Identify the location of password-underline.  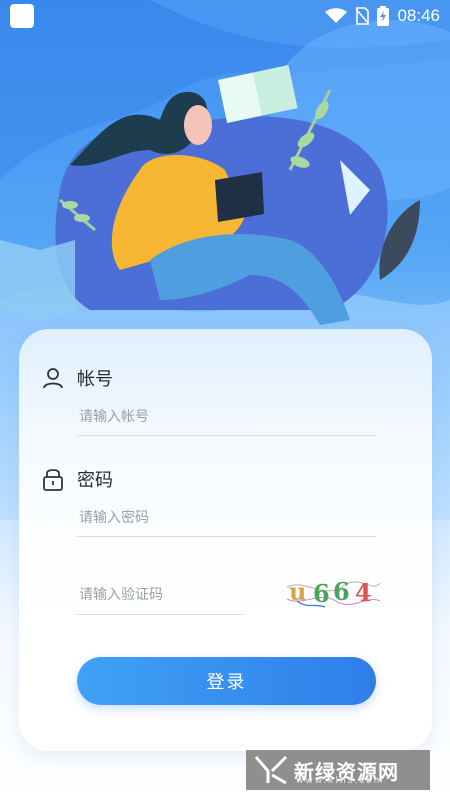
(226, 536).